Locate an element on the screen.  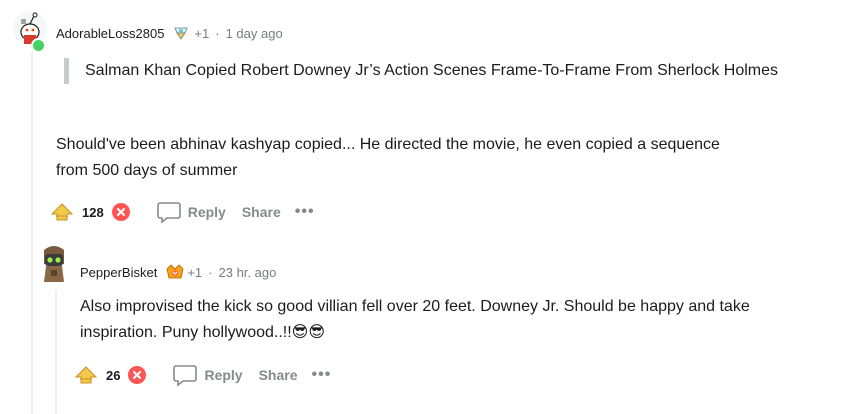
online-indicator is located at coordinates (38, 45).